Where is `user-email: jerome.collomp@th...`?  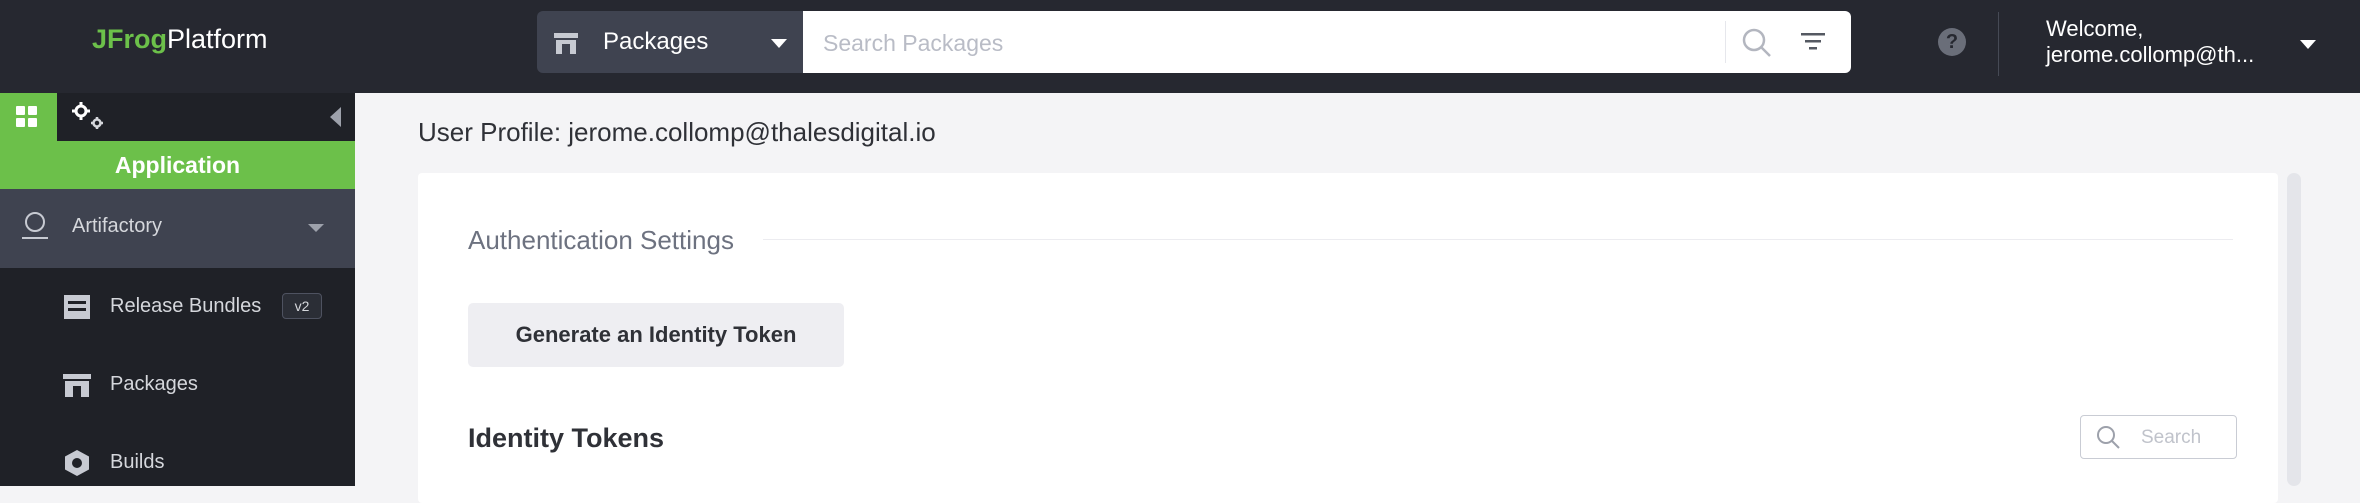 user-email: jerome.collomp@th... is located at coordinates (2150, 54).